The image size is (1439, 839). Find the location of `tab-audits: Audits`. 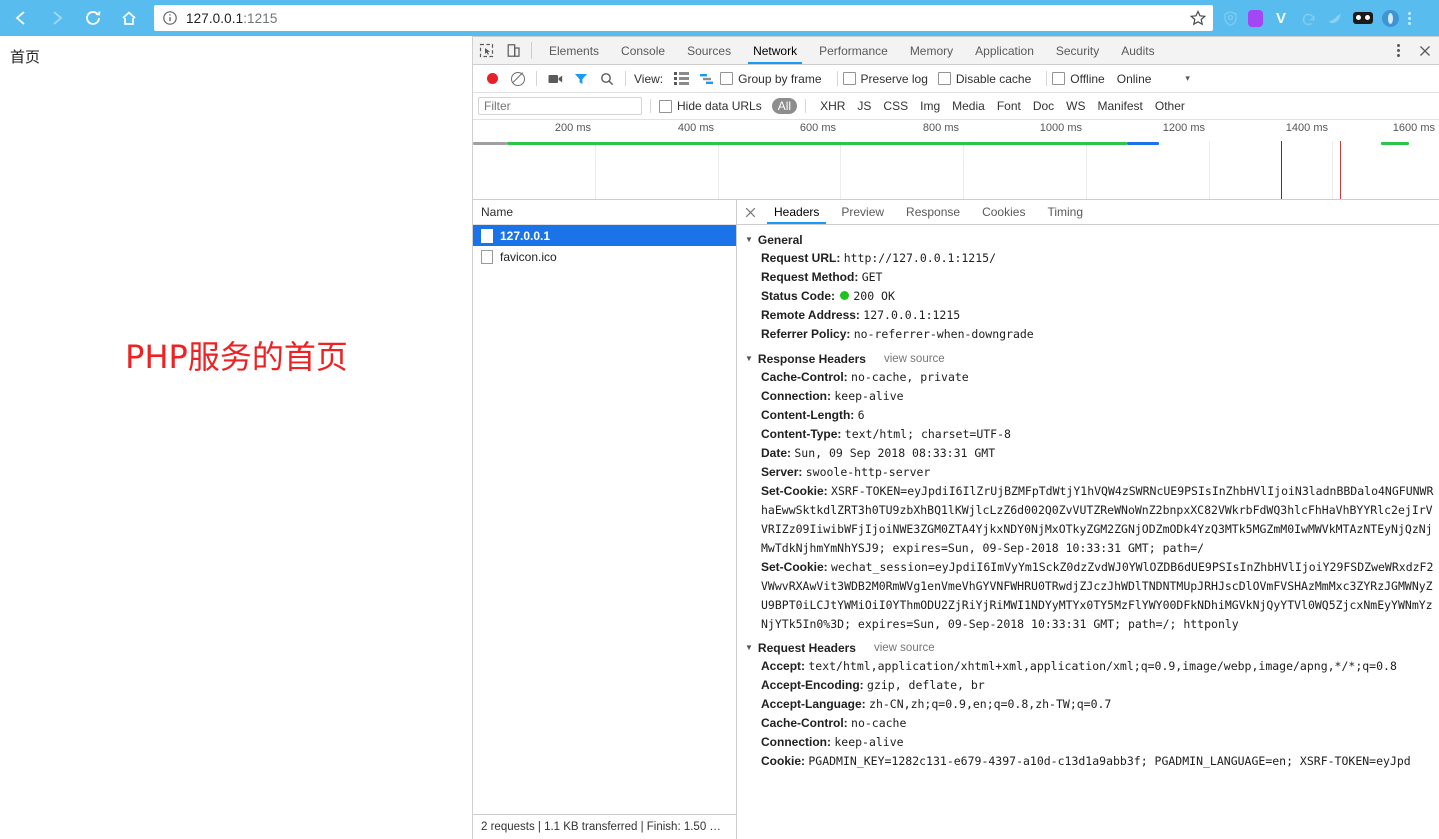

tab-audits: Audits is located at coordinates (1137, 50).